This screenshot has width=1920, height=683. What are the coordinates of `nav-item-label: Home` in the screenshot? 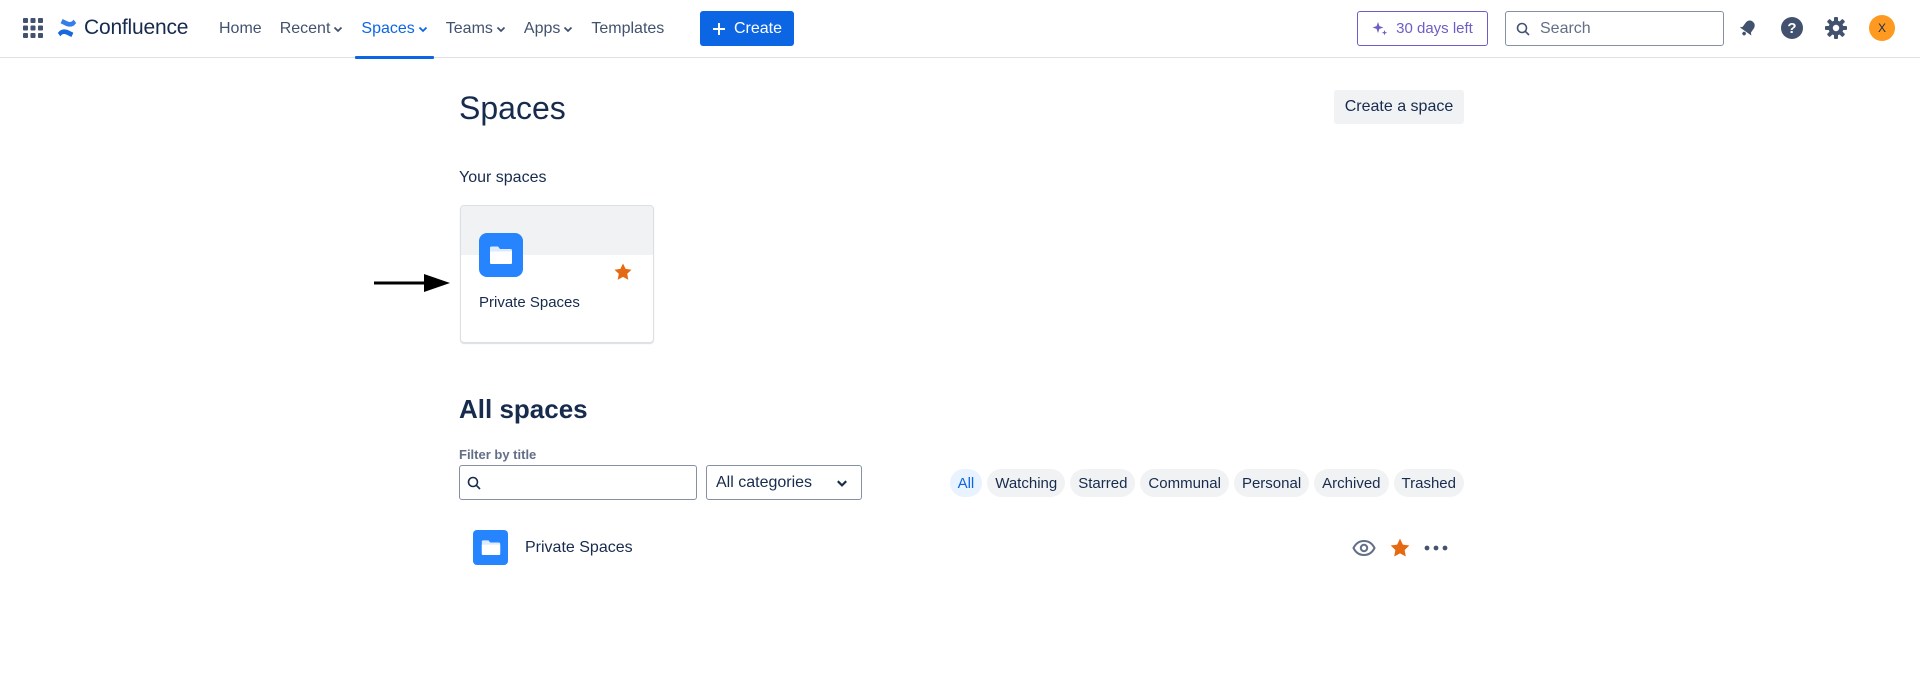 It's located at (240, 28).